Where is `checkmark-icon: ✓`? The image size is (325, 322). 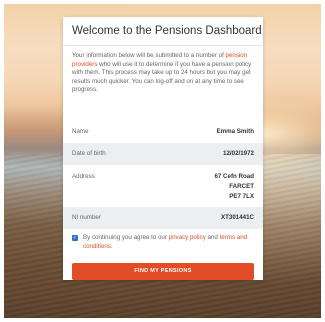 checkmark-icon: ✓ is located at coordinates (75, 238).